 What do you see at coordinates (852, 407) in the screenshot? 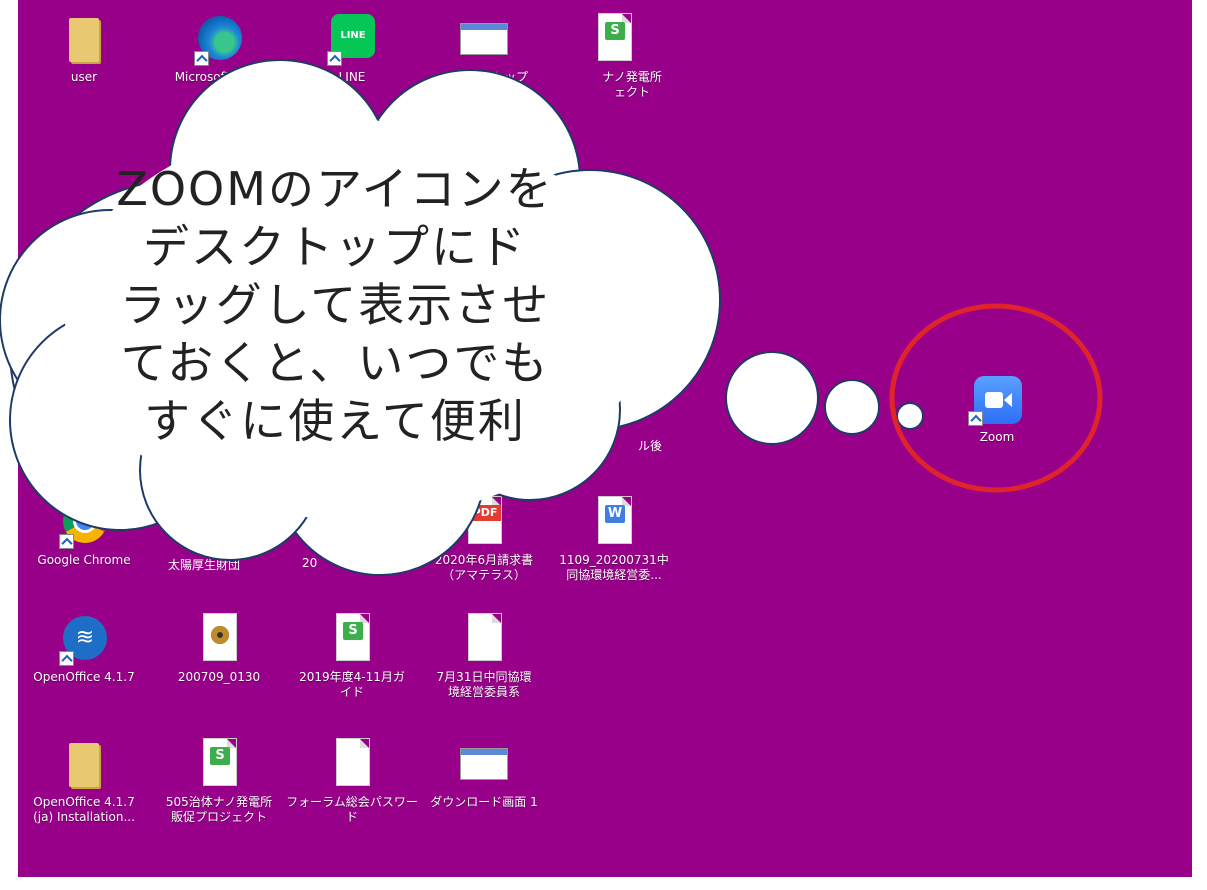
I see `thought-bubble-medium` at bounding box center [852, 407].